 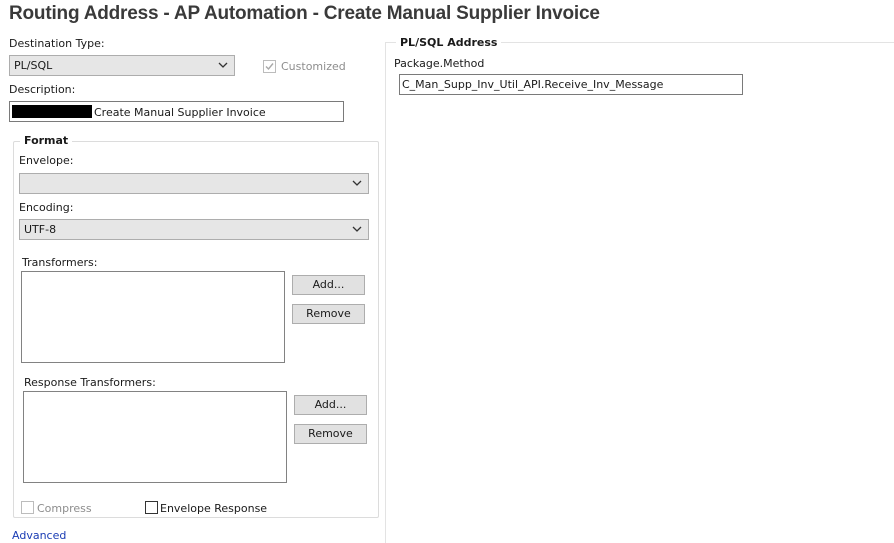 I want to click on transformers-label: Transformers:, so click(x=60, y=262).